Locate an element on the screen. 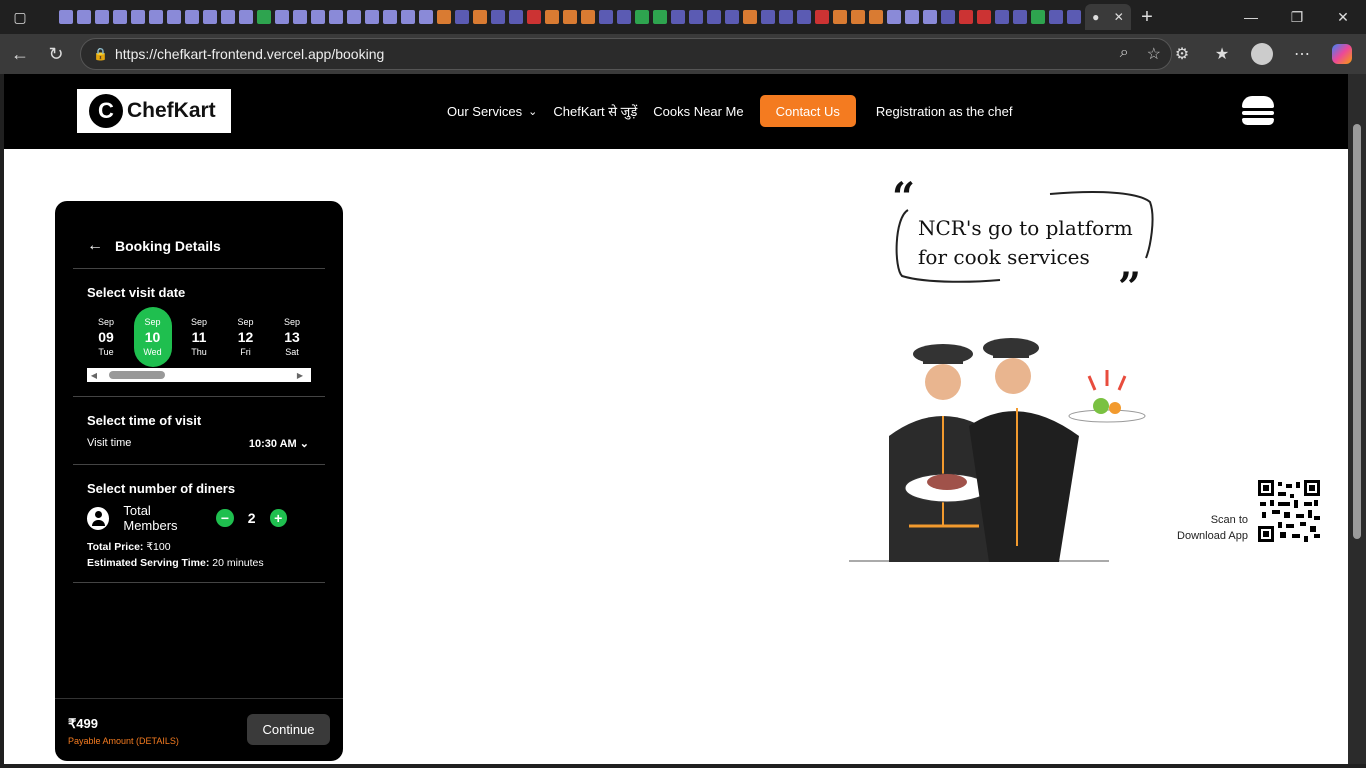  active-tab: ● ✕ is located at coordinates (1108, 17).